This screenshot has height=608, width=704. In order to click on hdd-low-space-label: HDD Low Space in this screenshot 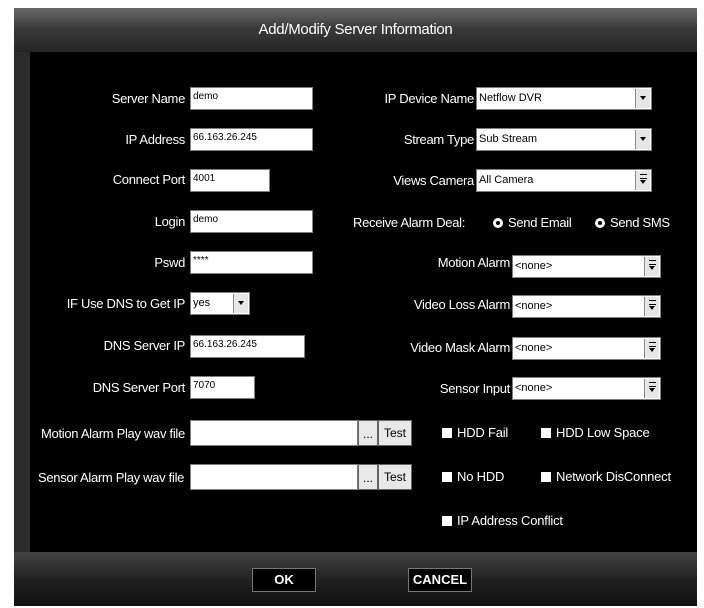, I will do `click(603, 432)`.